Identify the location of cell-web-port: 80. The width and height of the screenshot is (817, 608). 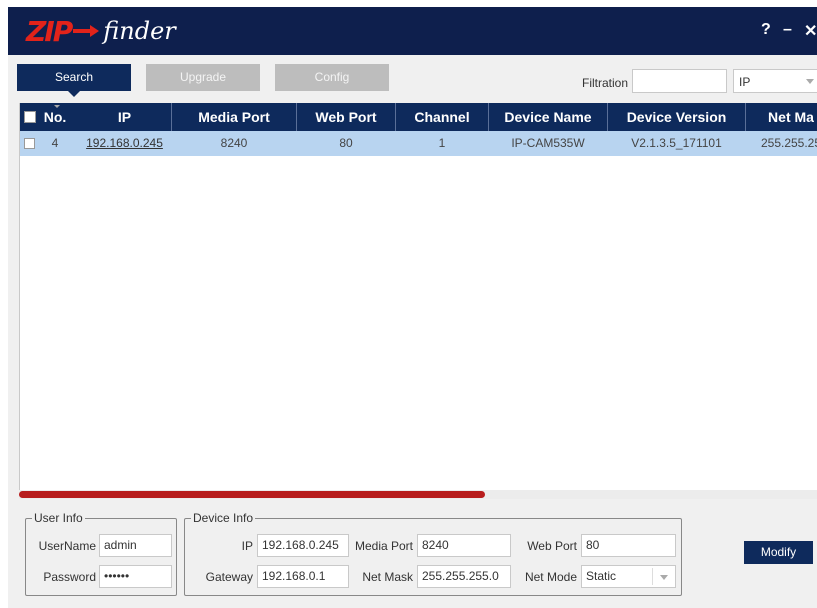
(346, 143).